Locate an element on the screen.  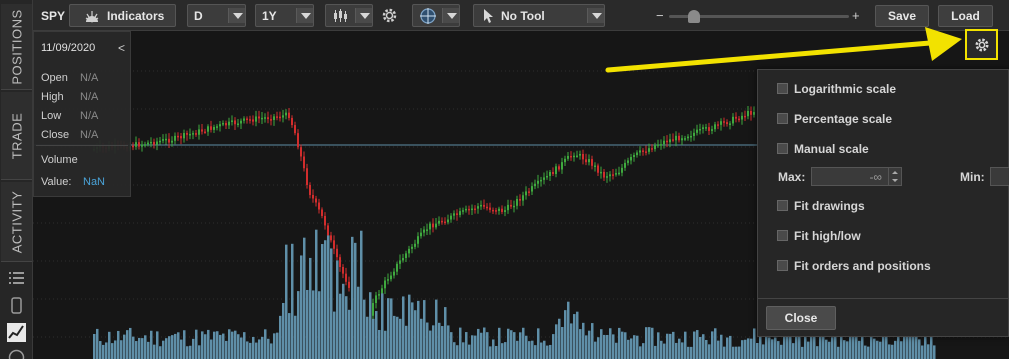
price-axis-settings-button is located at coordinates (981, 44).